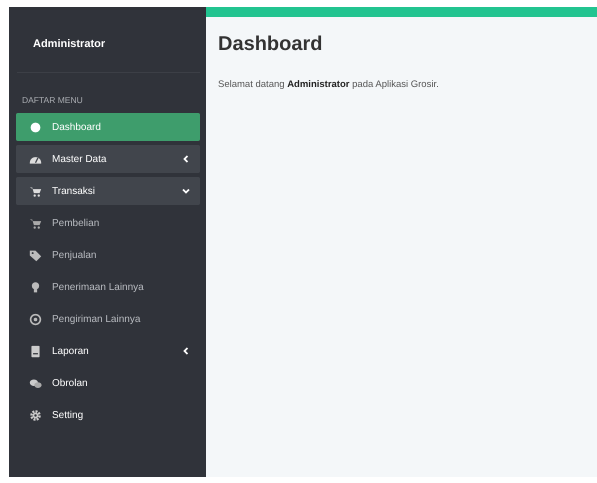 This screenshot has width=597, height=483. I want to click on book-icon, so click(35, 351).